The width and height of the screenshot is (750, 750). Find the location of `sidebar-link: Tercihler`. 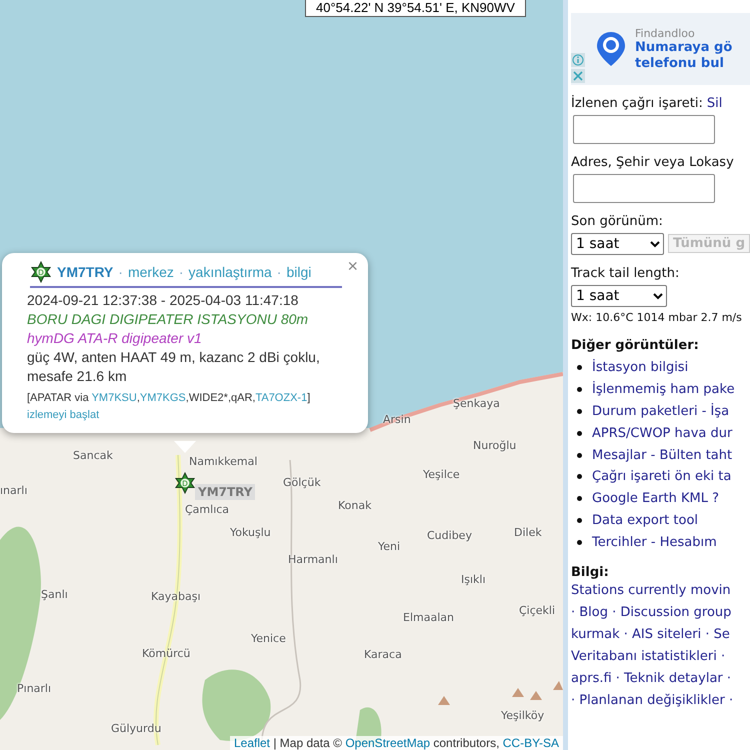

sidebar-link: Tercihler is located at coordinates (619, 542).